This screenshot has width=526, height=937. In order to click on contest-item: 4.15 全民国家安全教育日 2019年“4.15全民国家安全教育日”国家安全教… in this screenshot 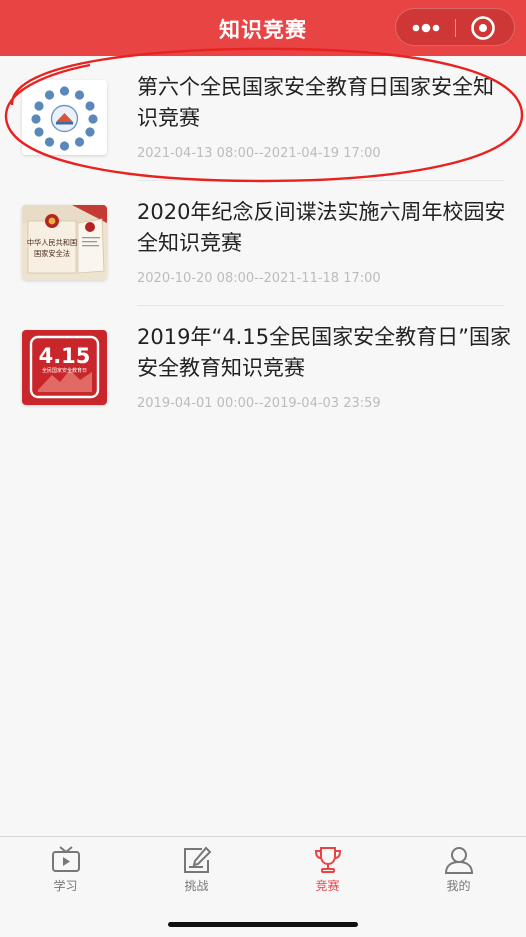, I will do `click(263, 368)`.